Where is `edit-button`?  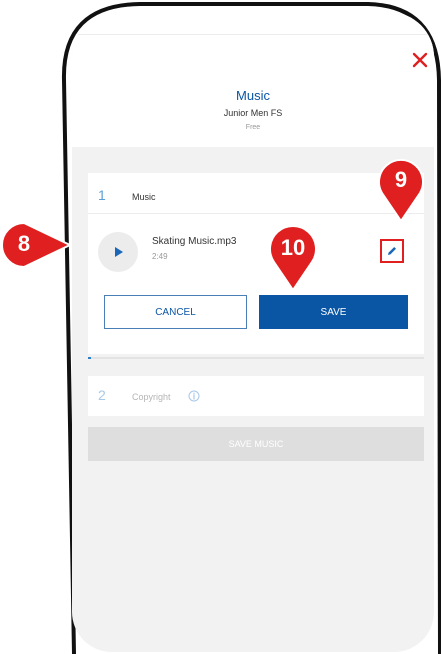
edit-button is located at coordinates (392, 251).